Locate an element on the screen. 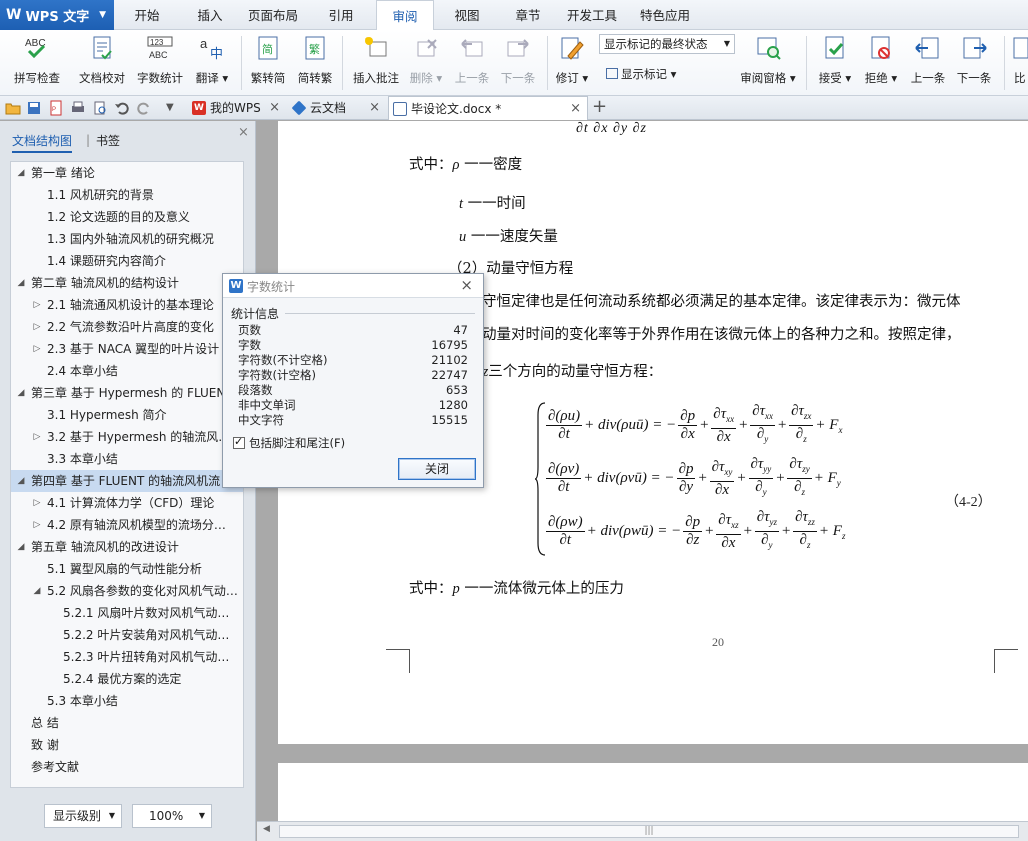 This screenshot has width=1028, height=841. include-footnotes-checkbox: 包括脚注和尾注(F) is located at coordinates (289, 443).